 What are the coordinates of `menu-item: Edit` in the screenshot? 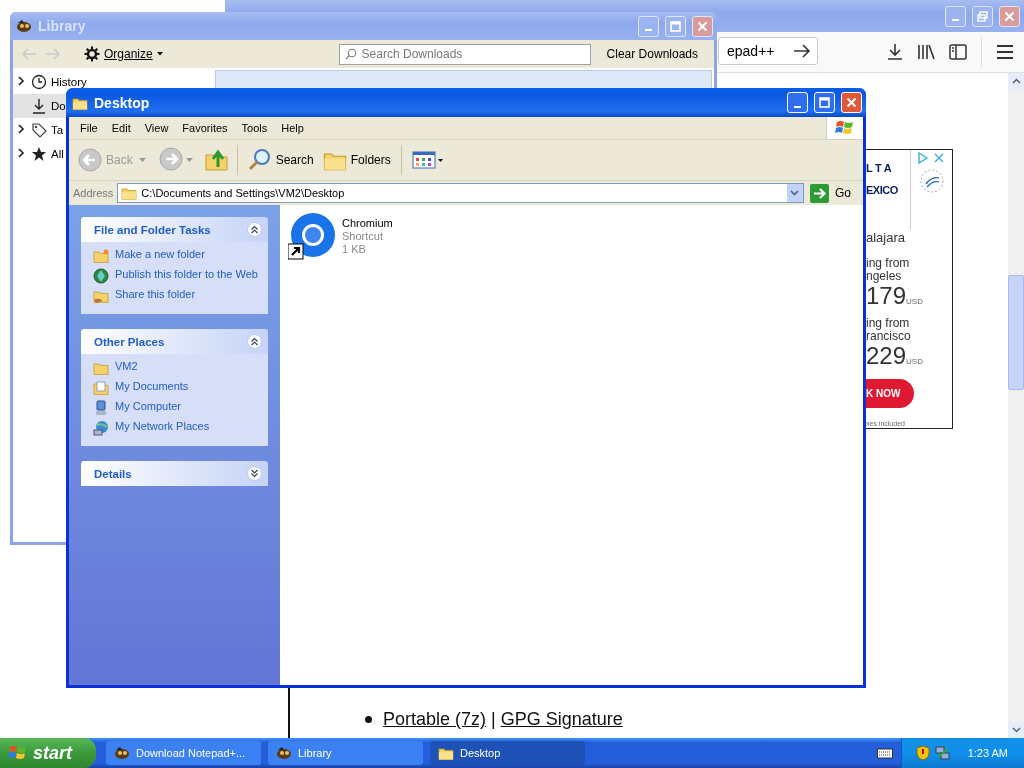 It's located at (121, 128).